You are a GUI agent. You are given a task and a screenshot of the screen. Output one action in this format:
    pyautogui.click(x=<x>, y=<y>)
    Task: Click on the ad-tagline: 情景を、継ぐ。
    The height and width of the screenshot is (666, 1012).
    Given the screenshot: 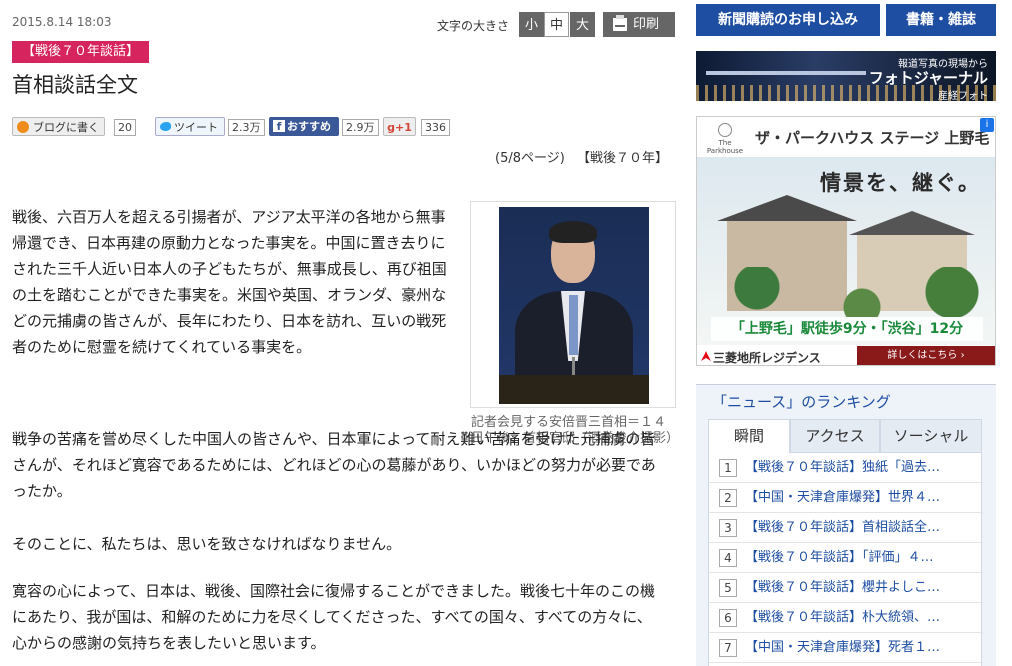 What is the action you would take?
    pyautogui.click(x=900, y=183)
    